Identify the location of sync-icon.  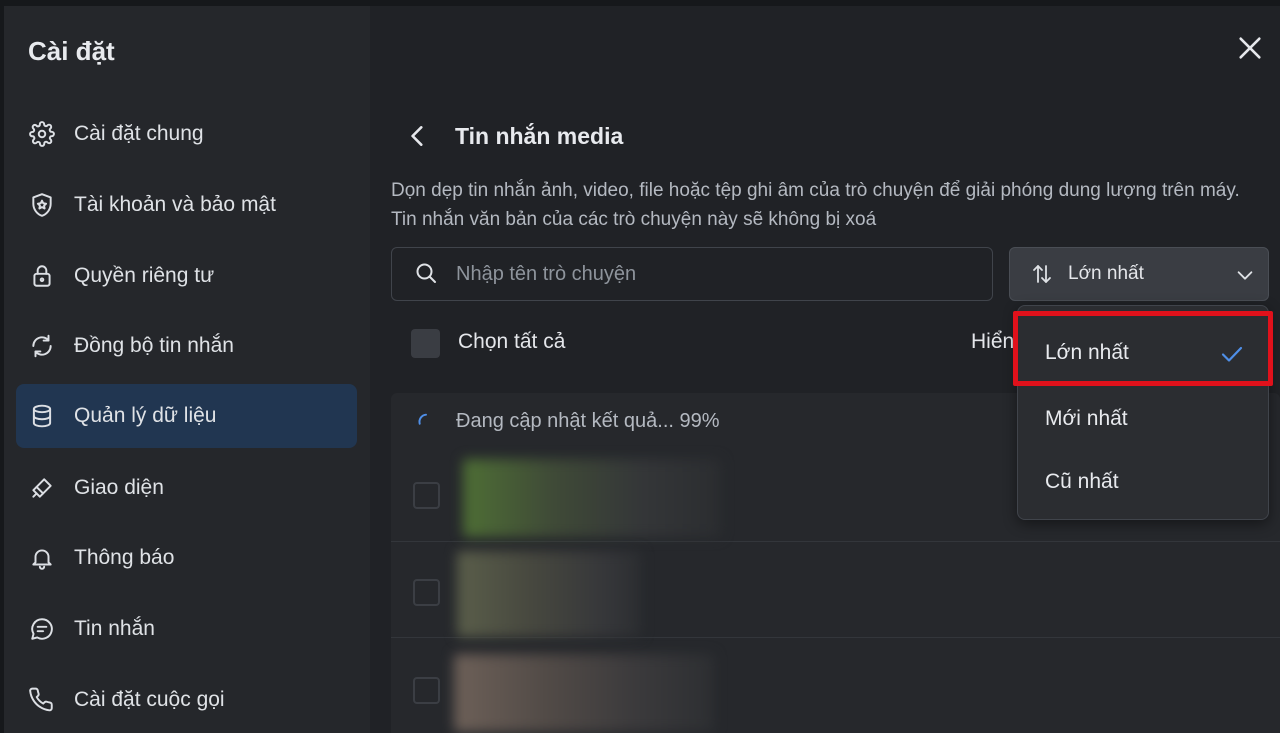
(42, 346).